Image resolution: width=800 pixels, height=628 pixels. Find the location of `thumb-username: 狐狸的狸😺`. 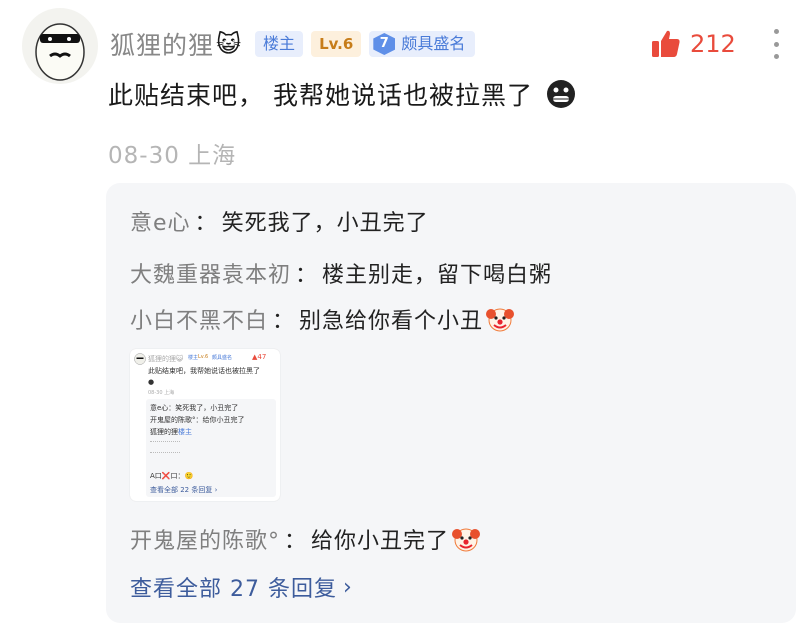

thumb-username: 狐狸的狸😺 is located at coordinates (166, 359).